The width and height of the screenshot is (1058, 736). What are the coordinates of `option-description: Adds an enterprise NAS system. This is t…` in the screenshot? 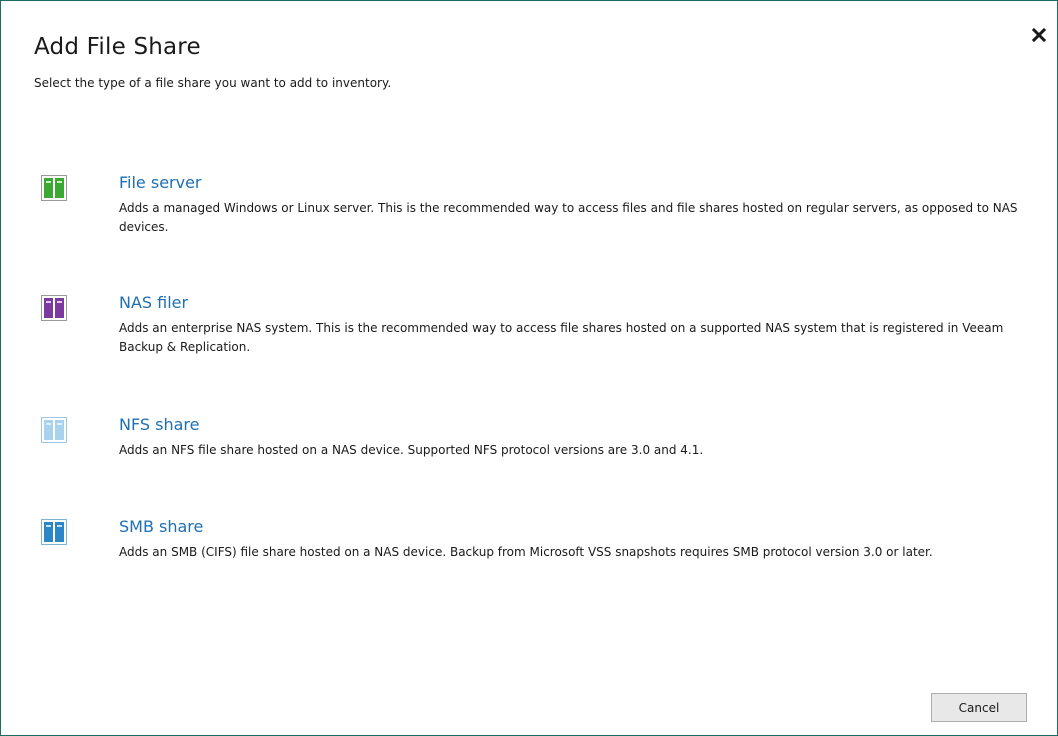 It's located at (561, 337).